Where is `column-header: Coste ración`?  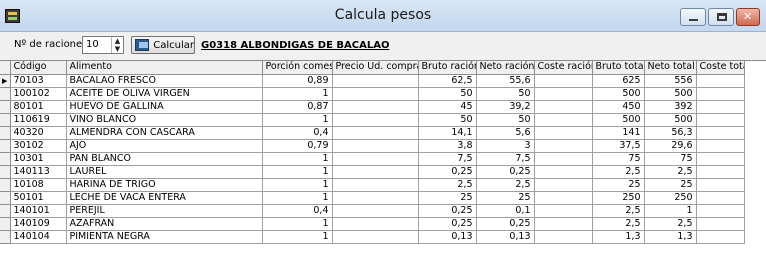
column-header: Coste ración is located at coordinates (563, 68).